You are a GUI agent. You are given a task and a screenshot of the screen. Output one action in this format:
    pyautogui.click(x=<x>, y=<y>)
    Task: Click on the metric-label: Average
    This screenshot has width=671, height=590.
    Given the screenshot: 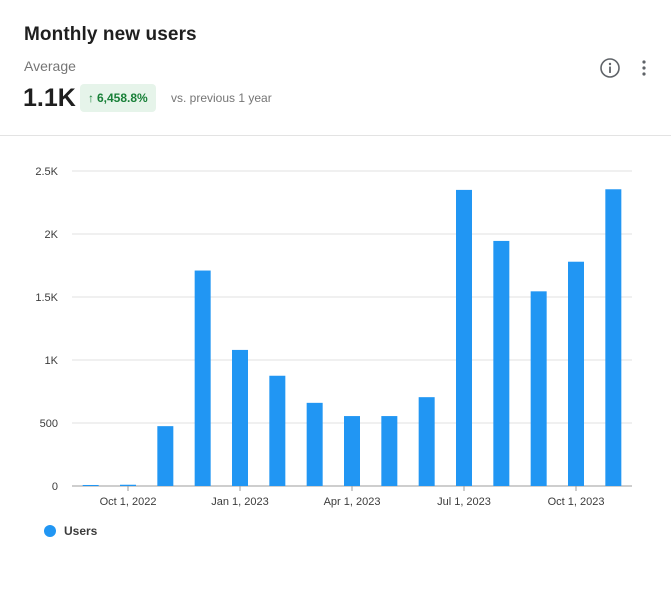 What is the action you would take?
    pyautogui.click(x=50, y=66)
    